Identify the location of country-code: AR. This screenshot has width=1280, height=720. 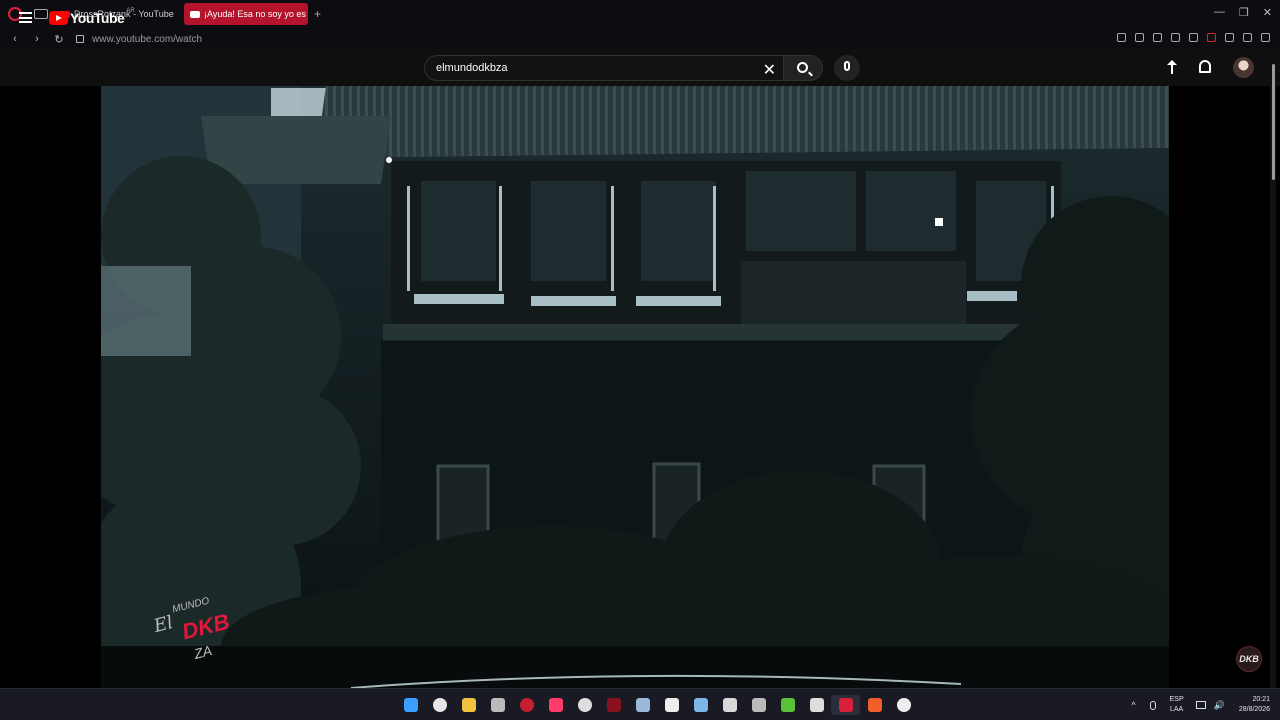
(130, 11).